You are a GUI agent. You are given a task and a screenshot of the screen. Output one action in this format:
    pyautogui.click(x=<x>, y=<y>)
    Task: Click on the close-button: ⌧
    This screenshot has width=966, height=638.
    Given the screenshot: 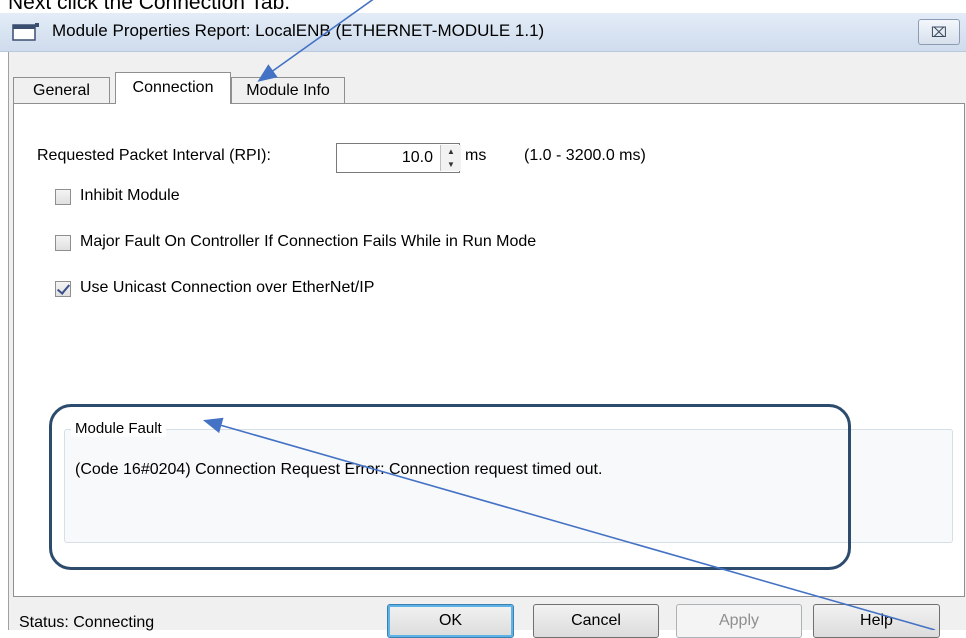 What is the action you would take?
    pyautogui.click(x=939, y=32)
    